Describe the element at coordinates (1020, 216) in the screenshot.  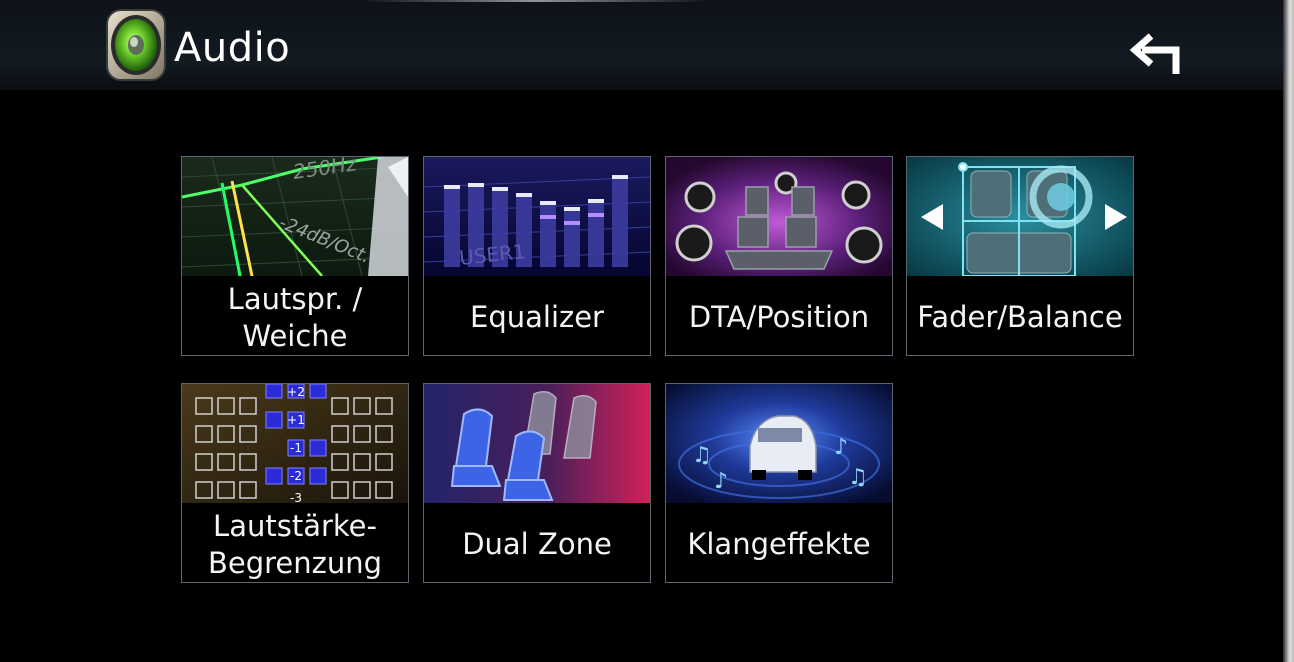
I see `fader-balance-thumbnail` at that location.